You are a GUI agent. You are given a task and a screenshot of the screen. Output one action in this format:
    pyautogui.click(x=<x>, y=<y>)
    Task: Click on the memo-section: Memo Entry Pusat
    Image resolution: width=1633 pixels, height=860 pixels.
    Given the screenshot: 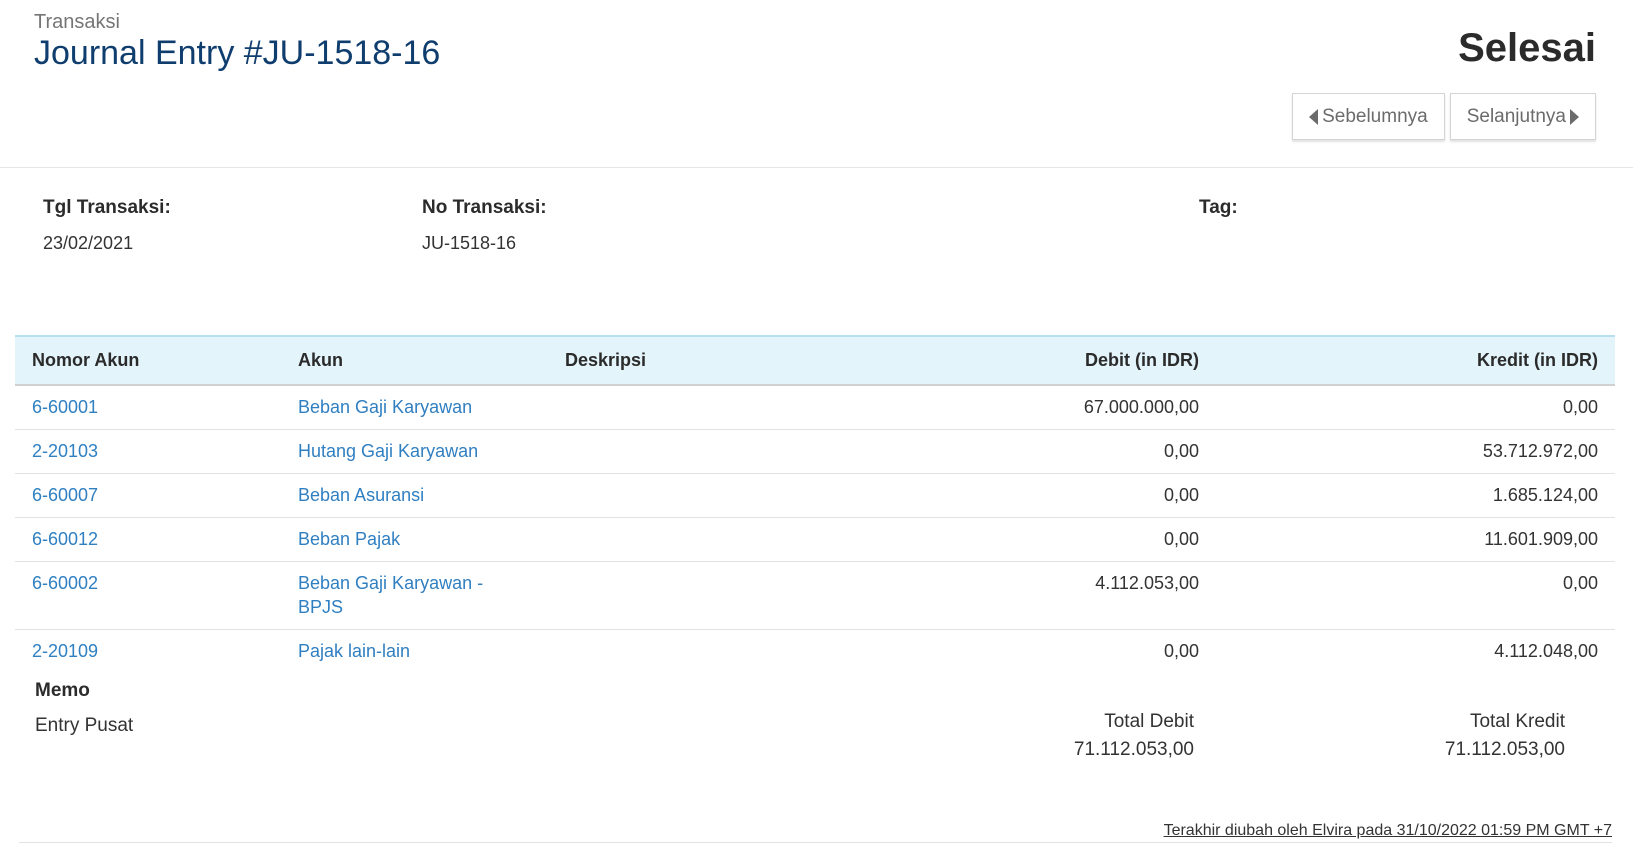 What is the action you would take?
    pyautogui.click(x=84, y=708)
    